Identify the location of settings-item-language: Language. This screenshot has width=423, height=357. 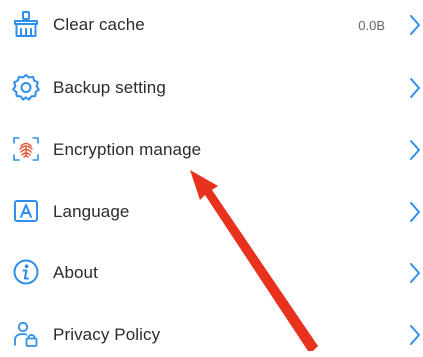
(211, 212).